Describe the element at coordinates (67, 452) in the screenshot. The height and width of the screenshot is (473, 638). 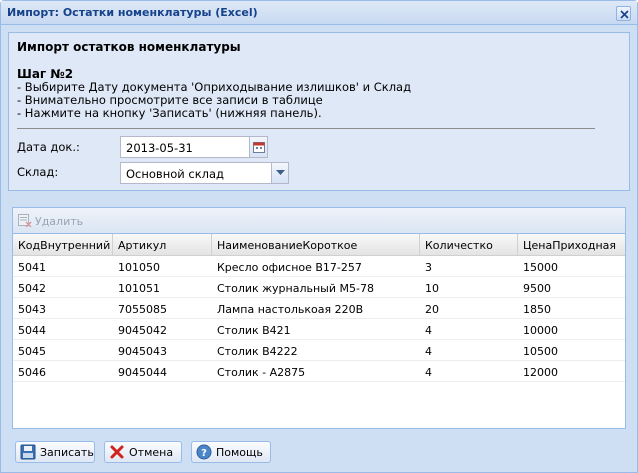
I see `save-button-label: Записать` at that location.